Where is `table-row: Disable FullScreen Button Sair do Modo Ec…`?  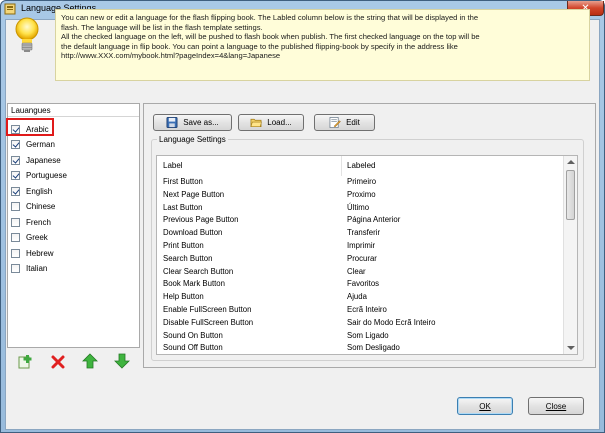
table-row: Disable FullScreen Button Sair do Modo Ec… is located at coordinates (360, 323).